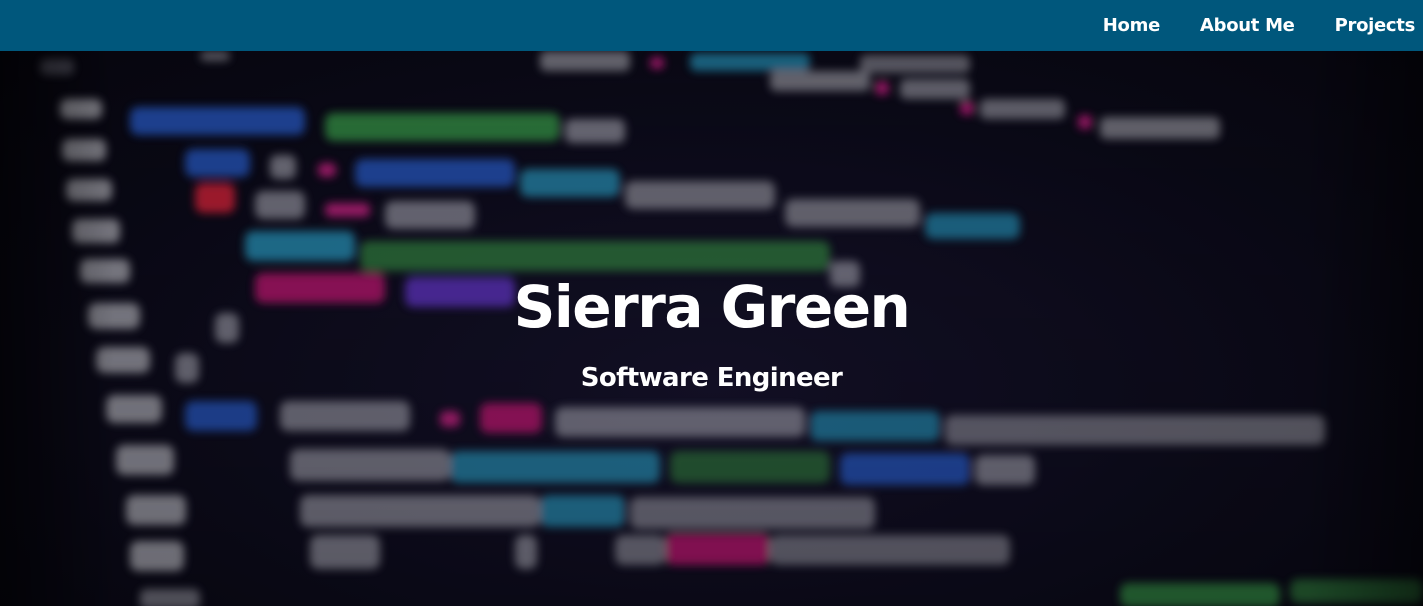  What do you see at coordinates (1247, 25) in the screenshot?
I see `nav-link-about-me: About Me` at bounding box center [1247, 25].